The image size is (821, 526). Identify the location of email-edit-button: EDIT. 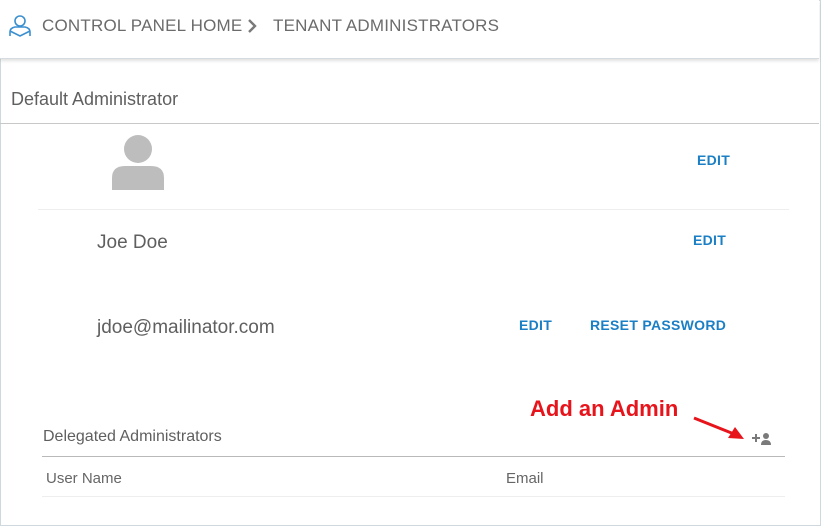
(535, 325).